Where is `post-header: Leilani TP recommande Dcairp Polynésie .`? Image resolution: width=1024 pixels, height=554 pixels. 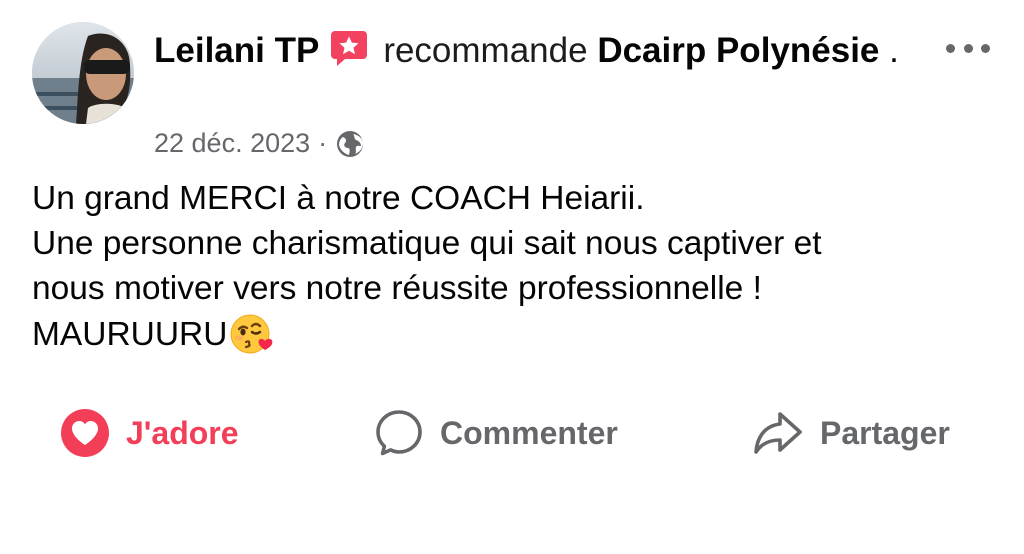 post-header: Leilani TP recommande Dcairp Polynésie . is located at coordinates (544, 51).